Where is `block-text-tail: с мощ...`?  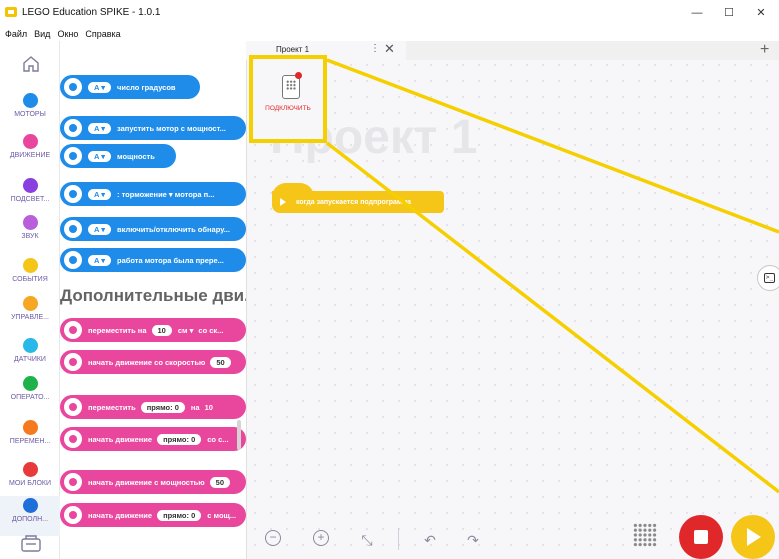
block-text-tail: с мощ... is located at coordinates (222, 515).